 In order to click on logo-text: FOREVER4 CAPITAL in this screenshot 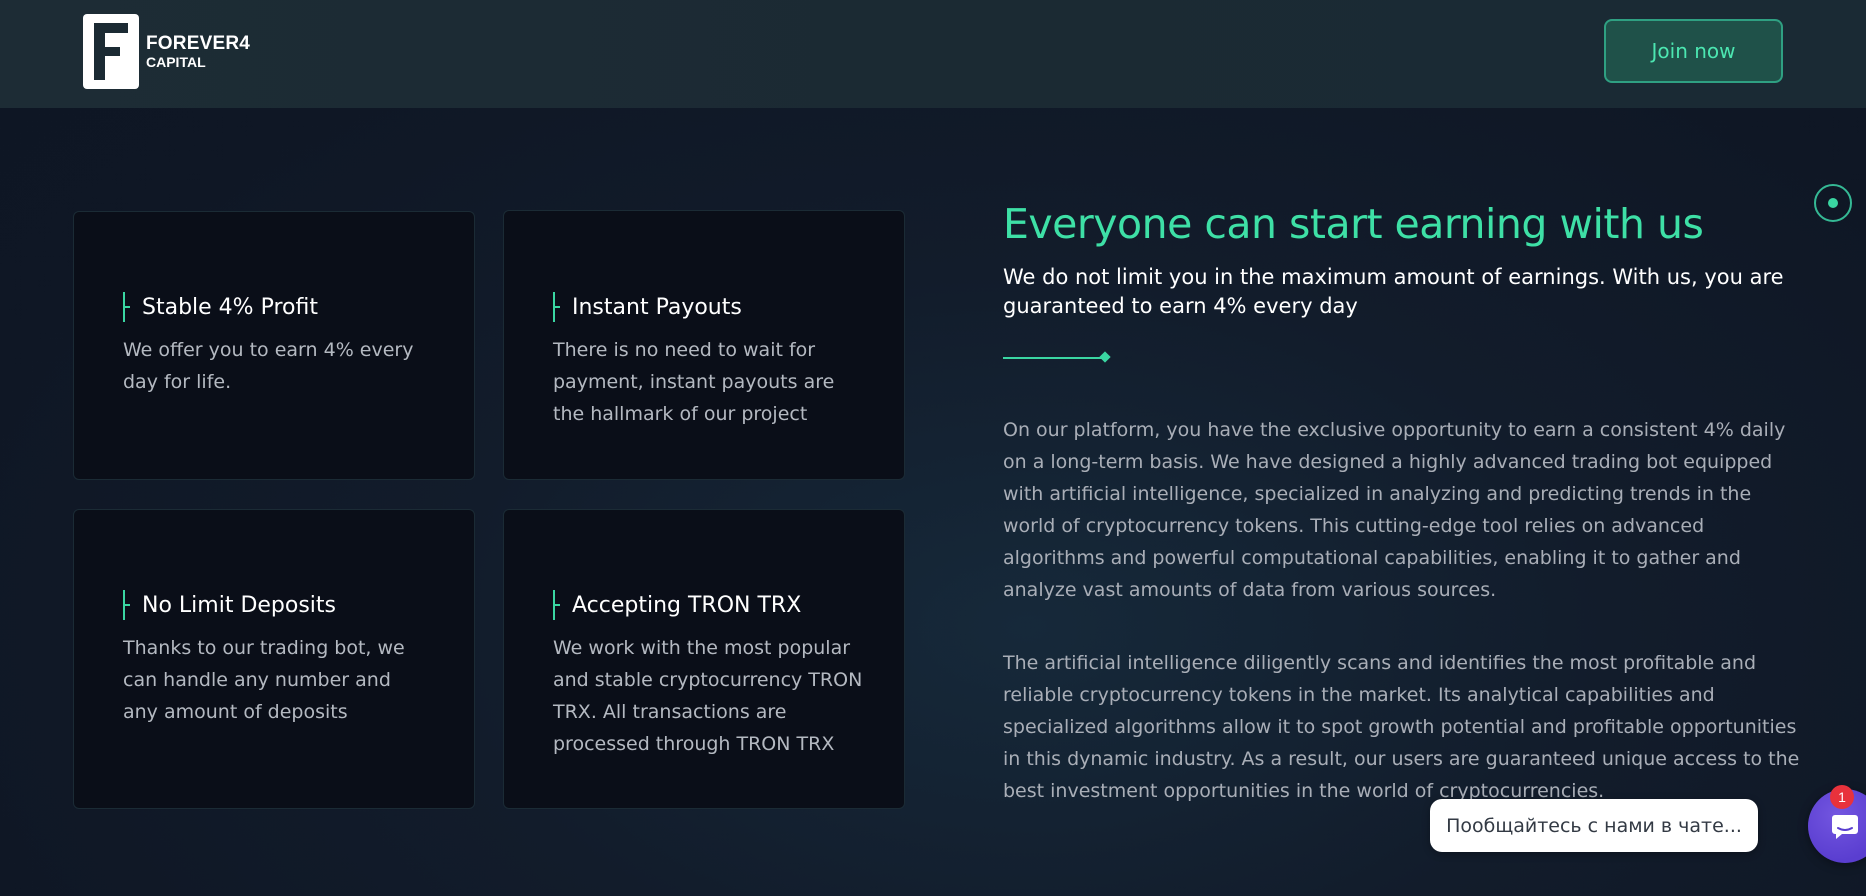, I will do `click(198, 51)`.